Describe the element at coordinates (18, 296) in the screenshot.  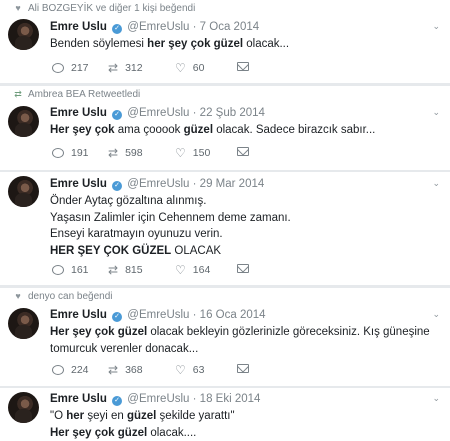
I see `heart-icon: ♥` at that location.